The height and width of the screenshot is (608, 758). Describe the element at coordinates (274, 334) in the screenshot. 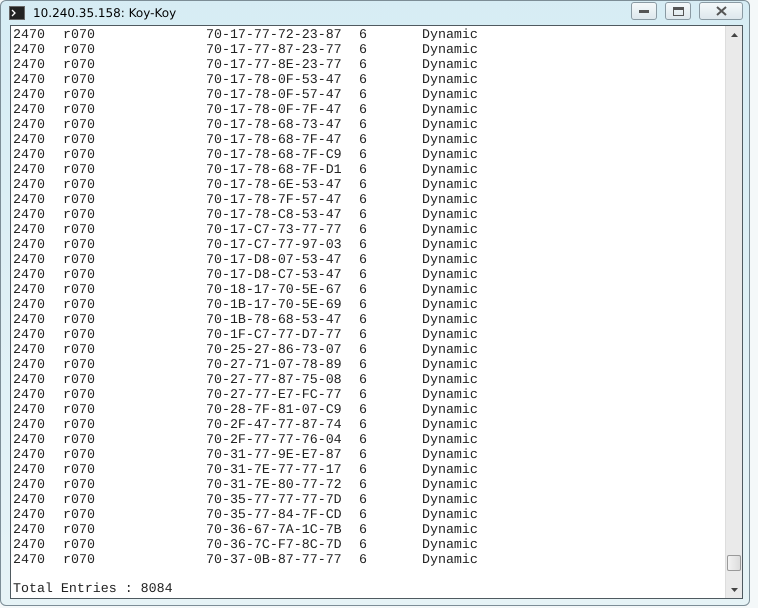

I see `mac-address-text: 70-1F-C7-77-D7-77` at that location.